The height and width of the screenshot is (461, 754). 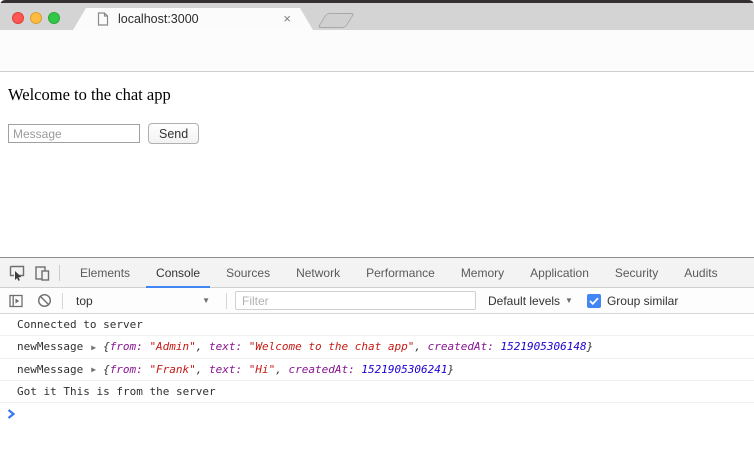 I want to click on console-row: Got it This is from the server, so click(x=377, y=392).